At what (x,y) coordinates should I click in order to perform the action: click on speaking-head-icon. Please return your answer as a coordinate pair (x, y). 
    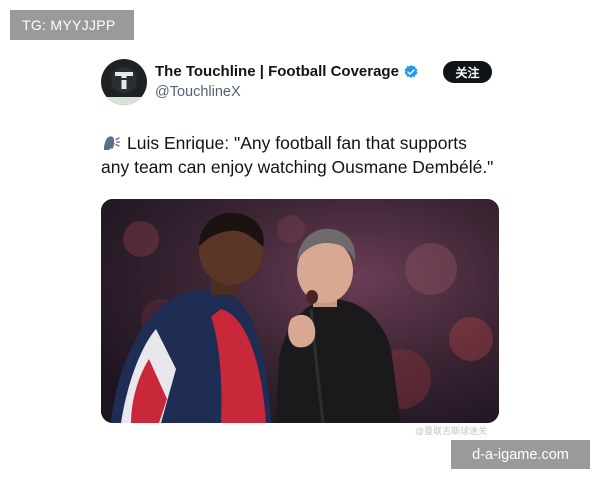
    Looking at the image, I should click on (112, 143).